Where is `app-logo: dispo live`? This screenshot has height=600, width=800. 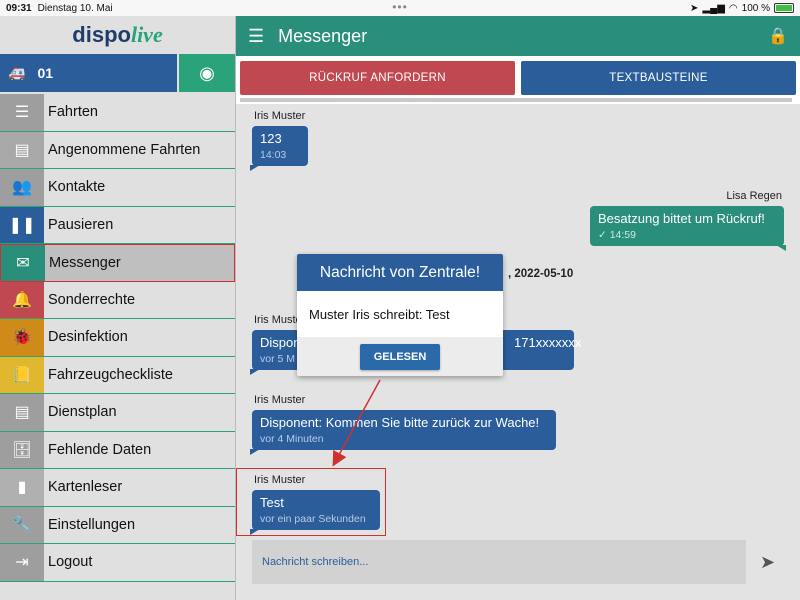 app-logo: dispo live is located at coordinates (117, 34).